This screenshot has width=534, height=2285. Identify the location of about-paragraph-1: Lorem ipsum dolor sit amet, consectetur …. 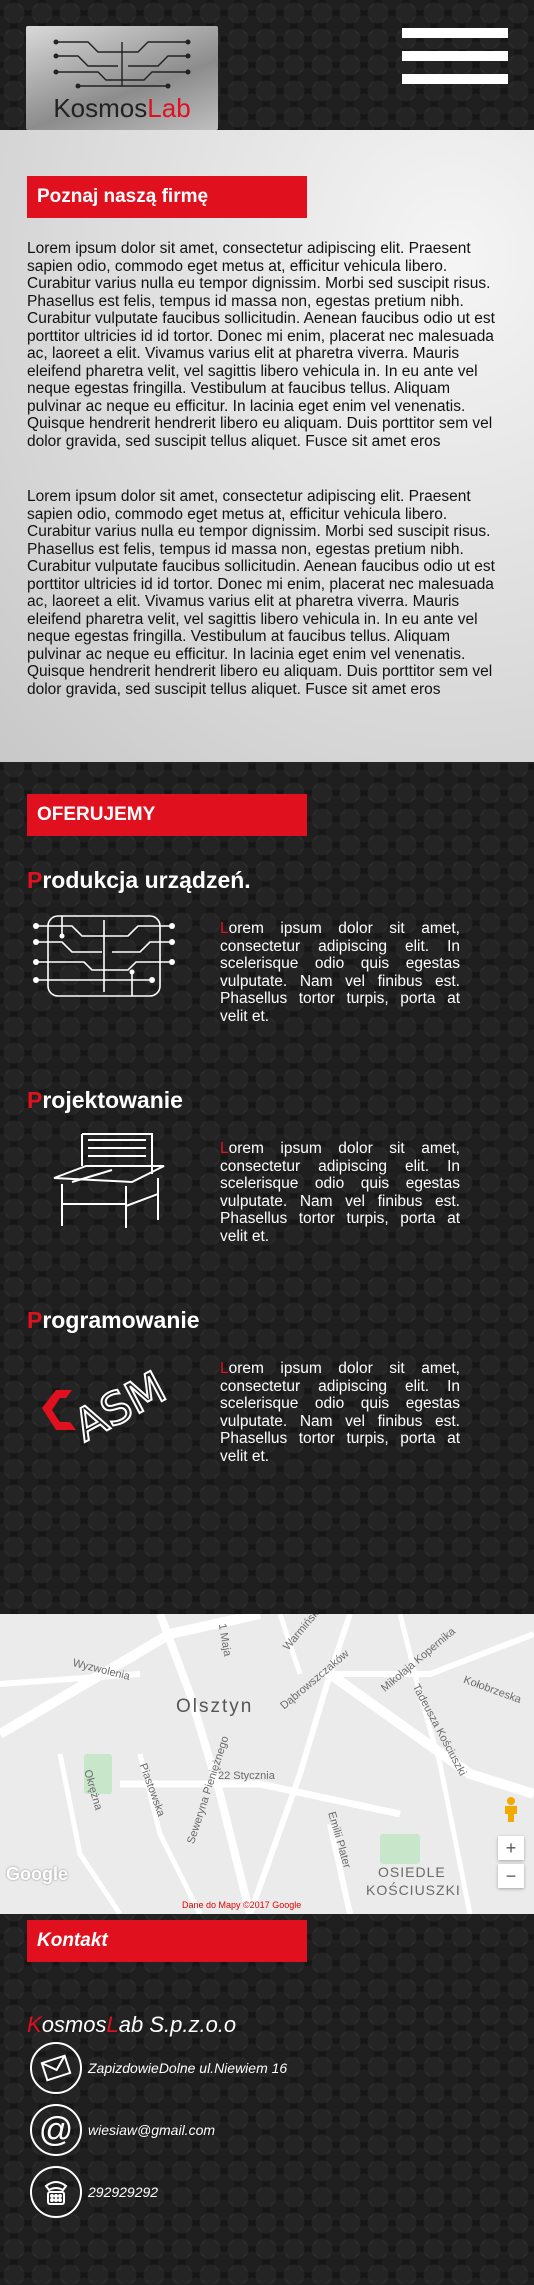
(261, 345).